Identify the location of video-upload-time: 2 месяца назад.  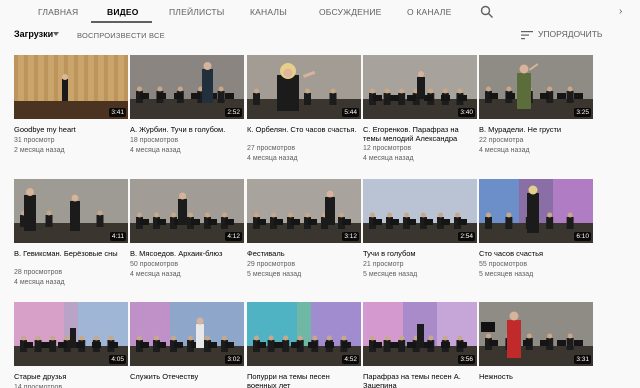
(39, 150).